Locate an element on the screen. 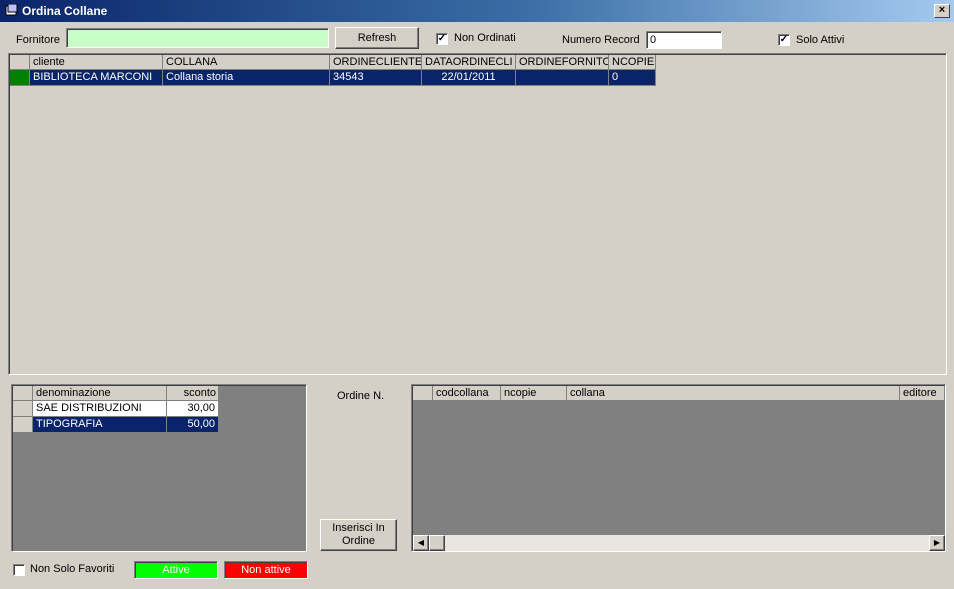 The width and height of the screenshot is (954, 589). col-header-codcollana: codcollana is located at coordinates (467, 393).